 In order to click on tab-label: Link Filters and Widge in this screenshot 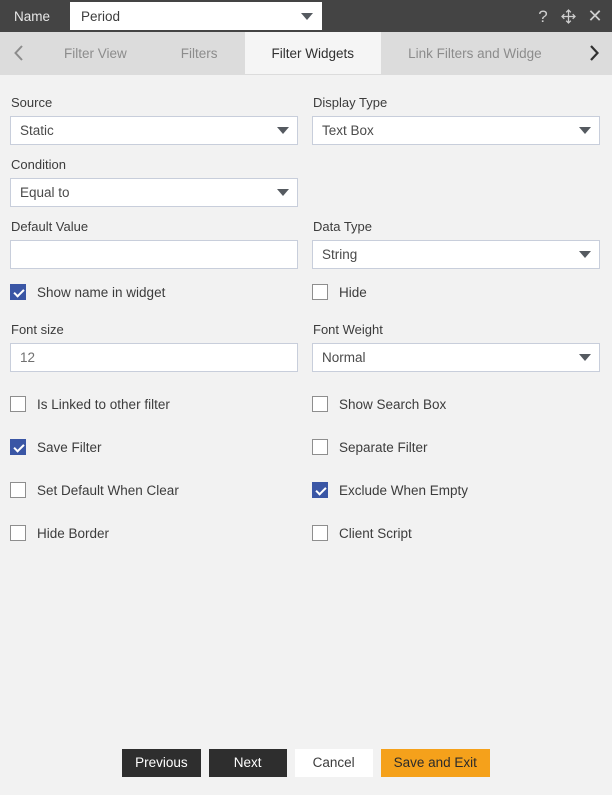, I will do `click(475, 53)`.